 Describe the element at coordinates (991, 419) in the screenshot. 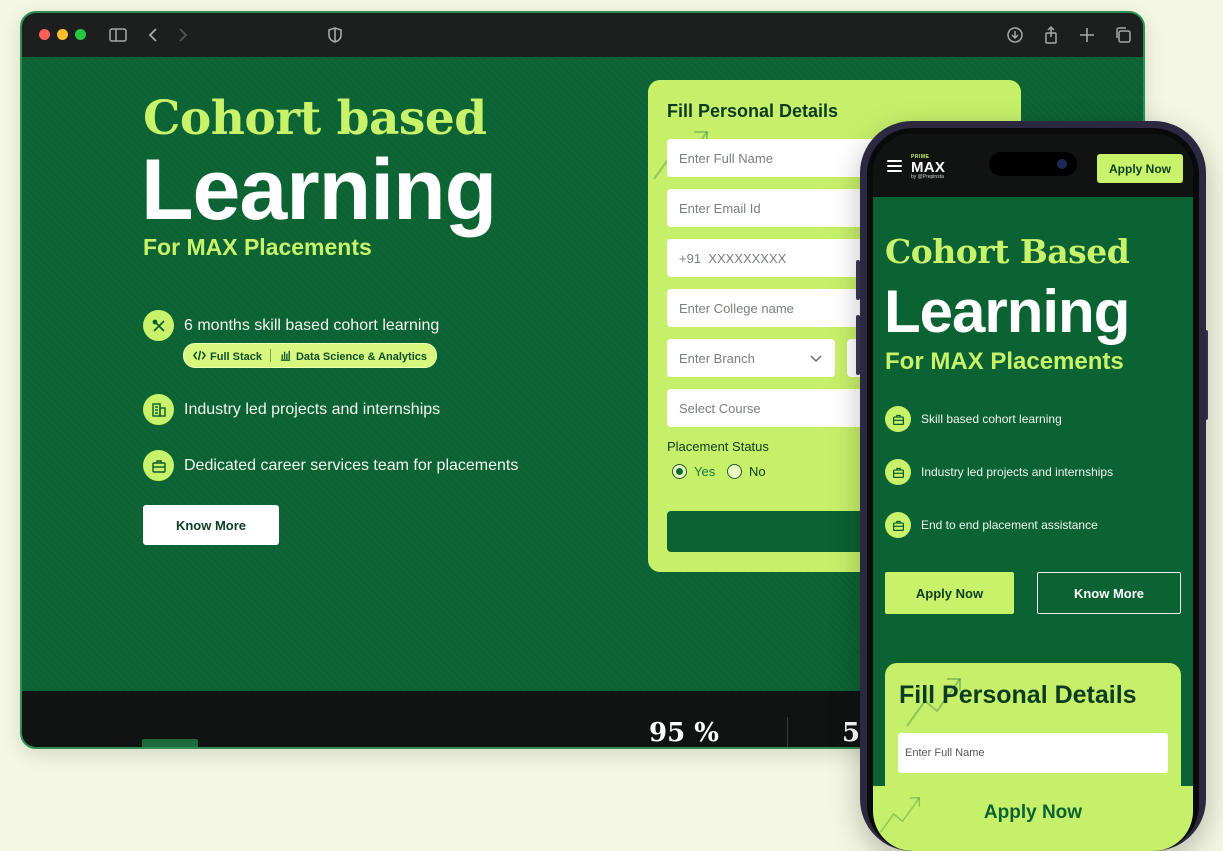

I see `mobile-feature-text: Skill based cohort learning` at that location.